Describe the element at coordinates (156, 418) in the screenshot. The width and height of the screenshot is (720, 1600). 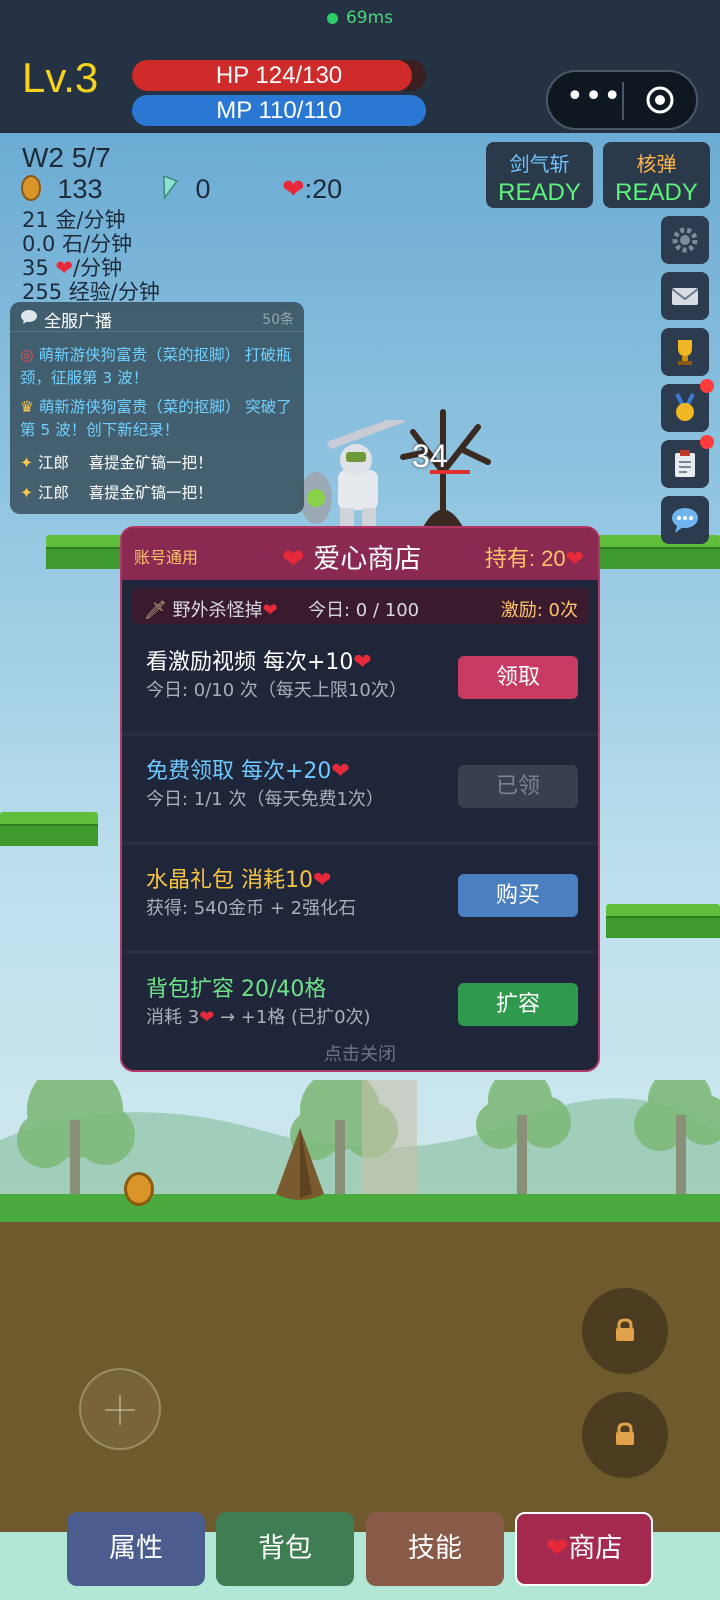
I see `message-text: 萌新游侠狗富贵（菜的抠脚） 突破了第 5 波！创下新纪录！` at that location.